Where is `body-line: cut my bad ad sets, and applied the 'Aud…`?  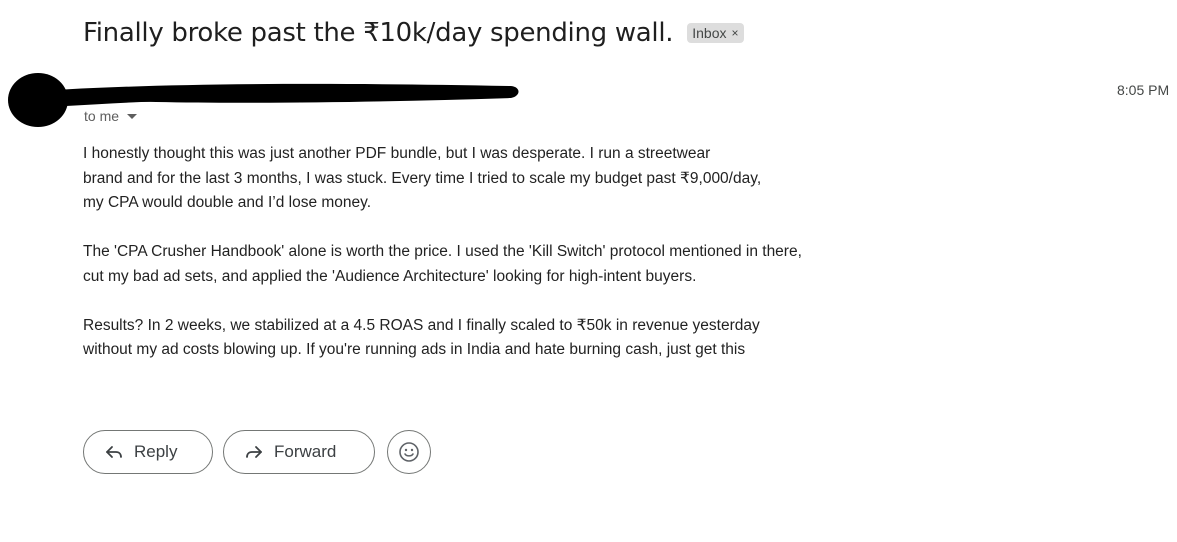 body-line: cut my bad ad sets, and applied the 'Aud… is located at coordinates (390, 276).